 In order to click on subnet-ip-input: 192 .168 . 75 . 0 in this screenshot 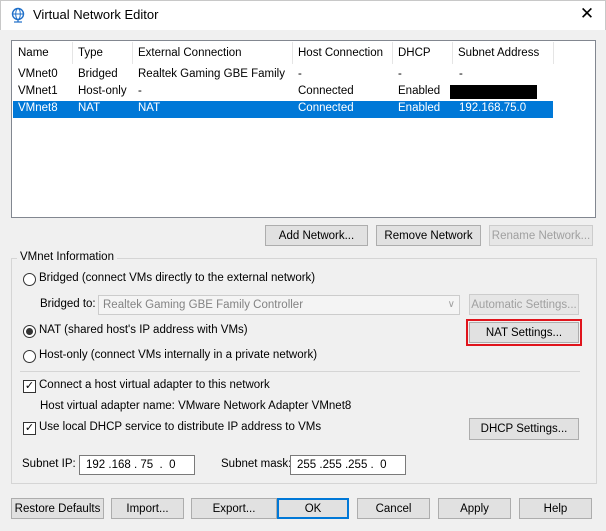, I will do `click(137, 465)`.